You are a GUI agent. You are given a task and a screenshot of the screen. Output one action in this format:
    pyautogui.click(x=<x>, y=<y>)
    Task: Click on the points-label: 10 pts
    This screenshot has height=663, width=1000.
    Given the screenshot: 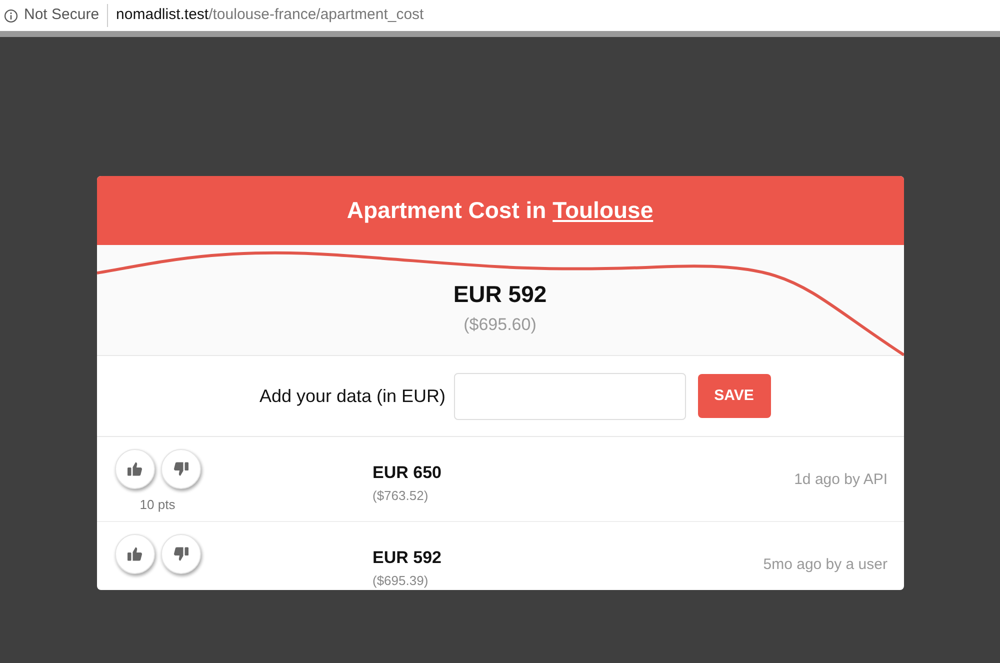 What is the action you would take?
    pyautogui.click(x=158, y=505)
    